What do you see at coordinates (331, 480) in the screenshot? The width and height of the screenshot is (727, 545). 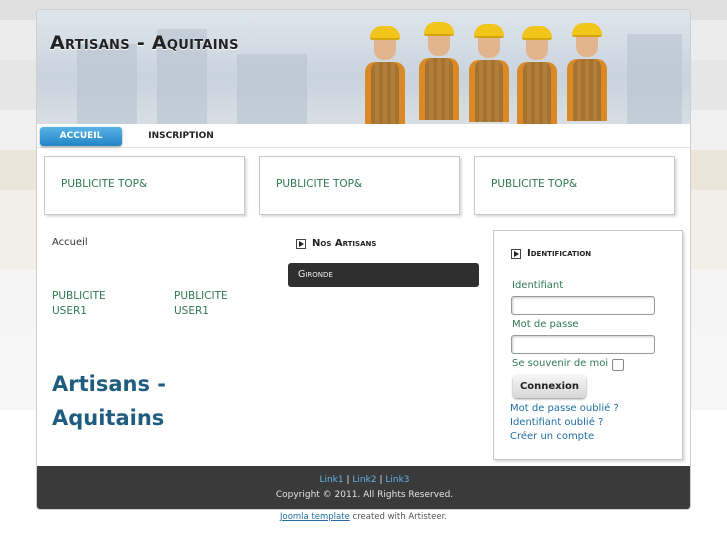 I see `footer-link-1: Link1` at bounding box center [331, 480].